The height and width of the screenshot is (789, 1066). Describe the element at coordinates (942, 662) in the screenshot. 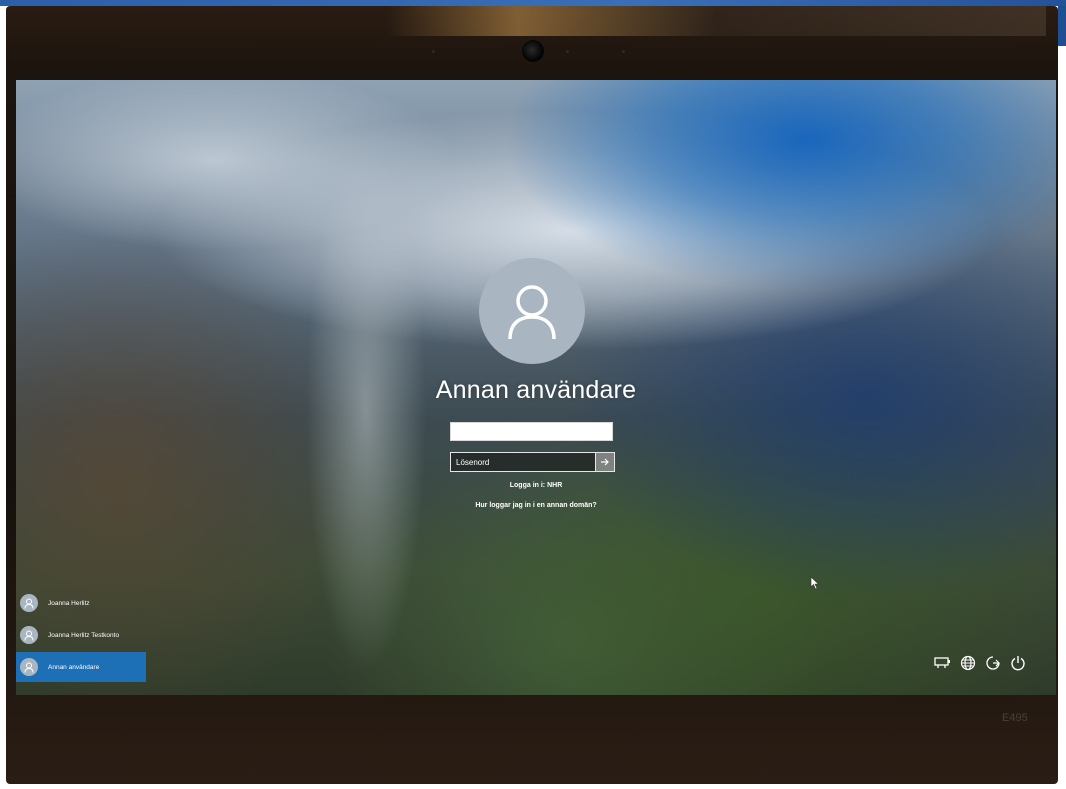

I see `network-icon` at that location.